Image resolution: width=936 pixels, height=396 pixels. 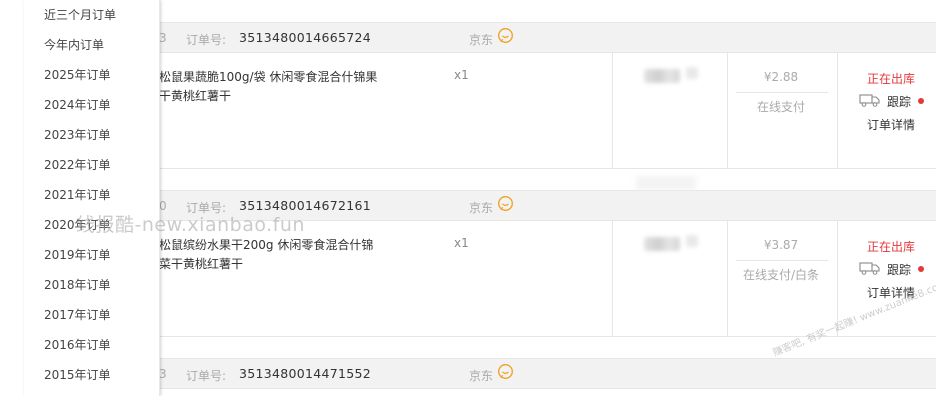 I want to click on order-amount: ¥3.87, so click(x=781, y=245).